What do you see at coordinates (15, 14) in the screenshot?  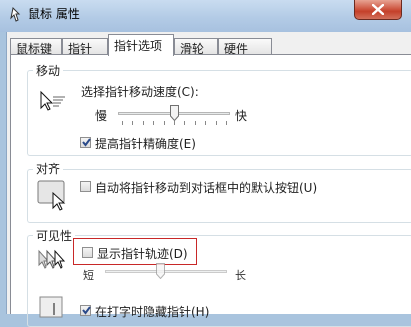 I see `mouse-app-icon` at bounding box center [15, 14].